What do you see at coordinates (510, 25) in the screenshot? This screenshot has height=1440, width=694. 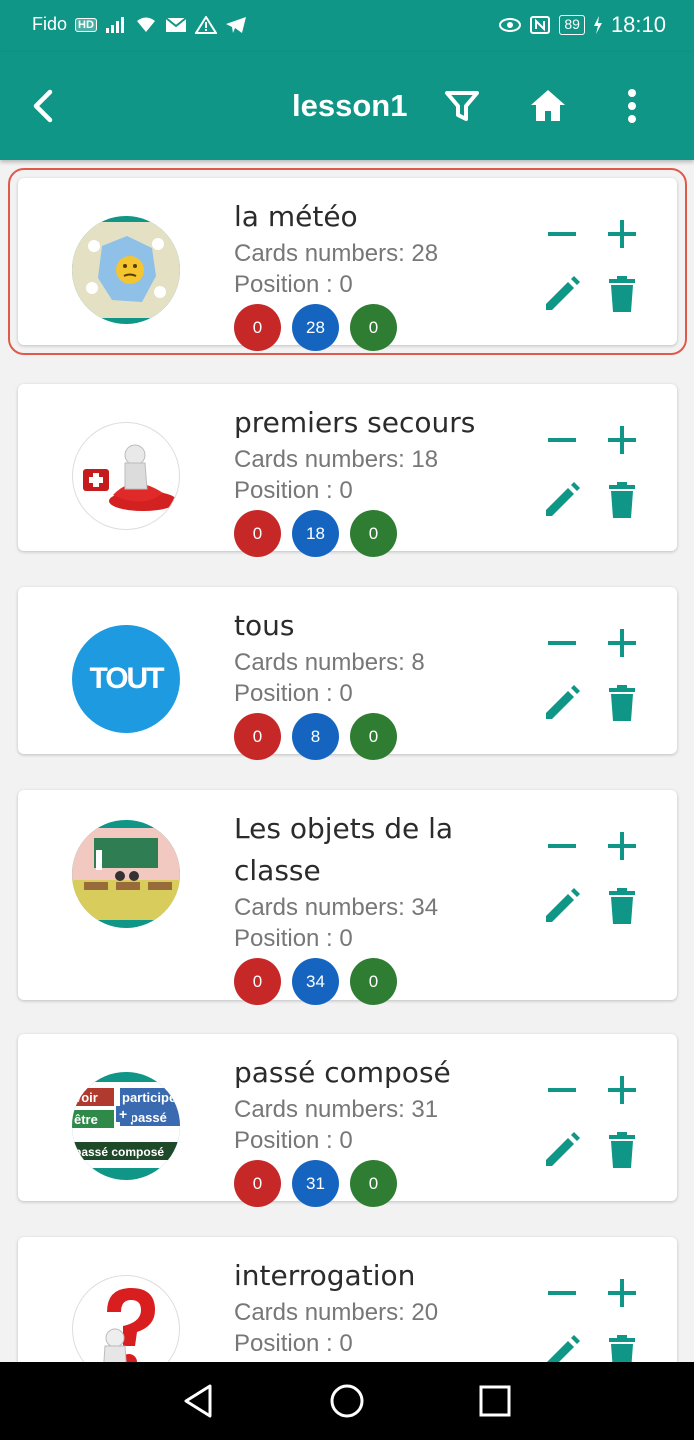 I see `eye-icon` at bounding box center [510, 25].